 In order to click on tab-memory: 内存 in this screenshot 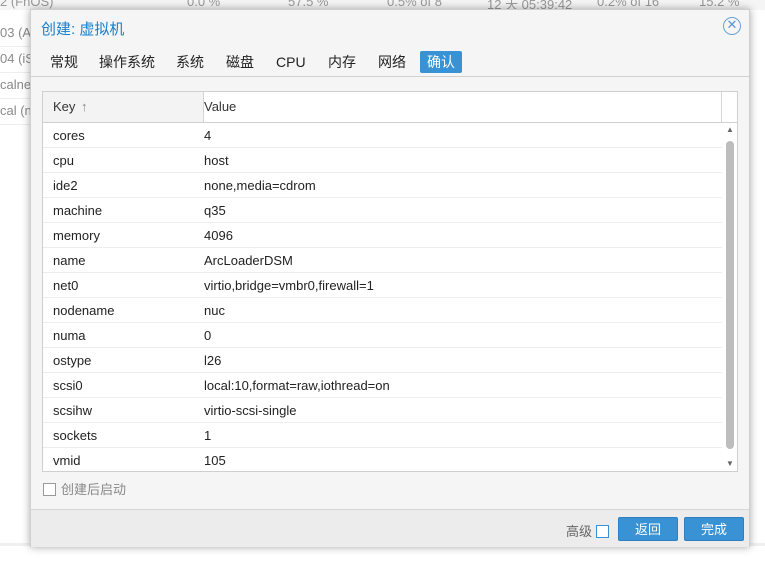, I will do `click(342, 62)`.